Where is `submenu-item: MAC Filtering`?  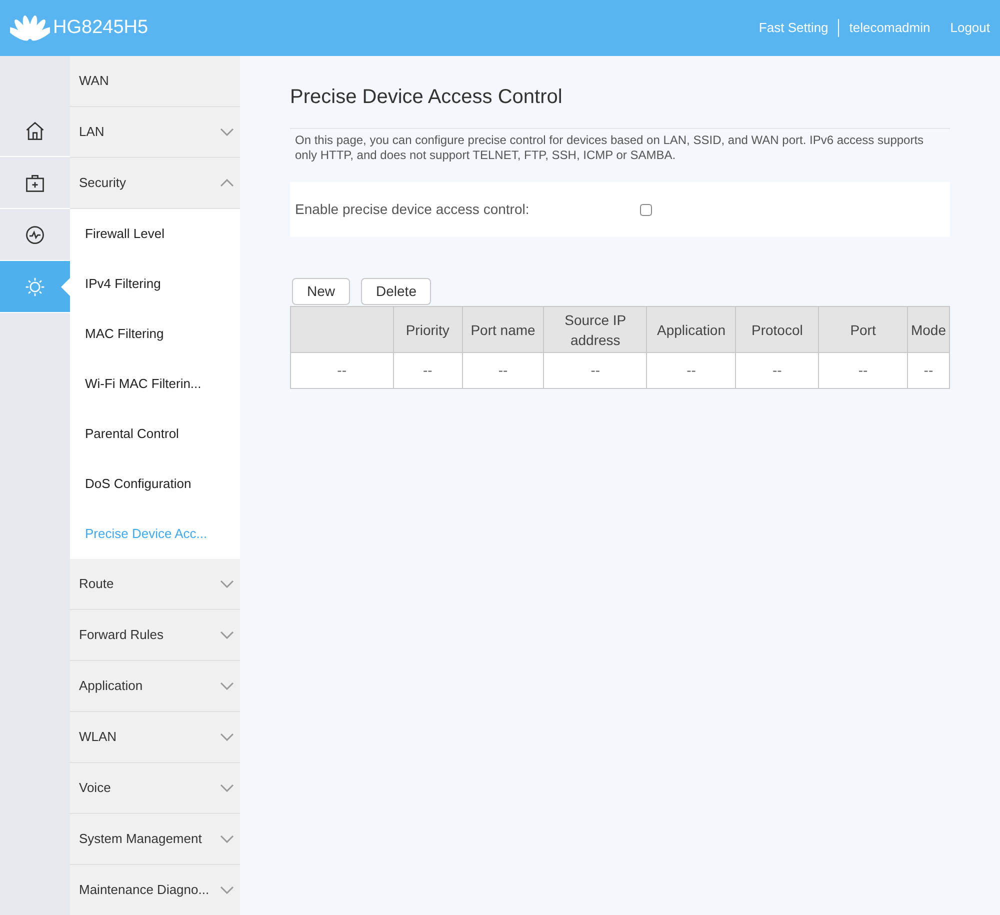 submenu-item: MAC Filtering is located at coordinates (155, 334).